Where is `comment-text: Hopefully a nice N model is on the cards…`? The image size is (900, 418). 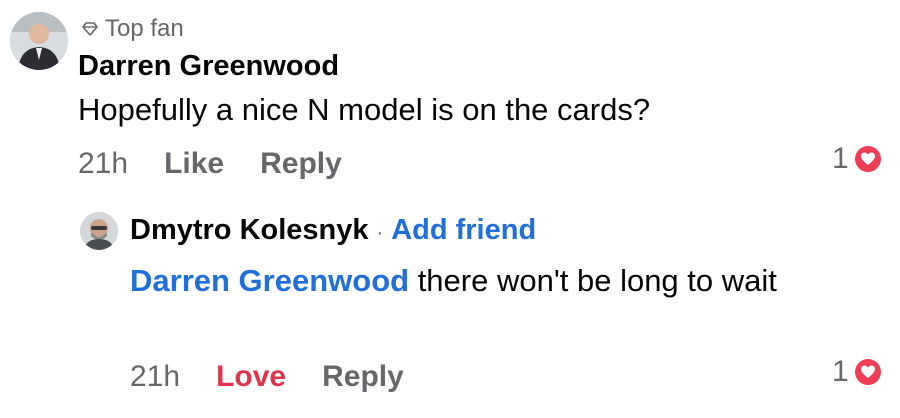
comment-text: Hopefully a nice N model is on the cards… is located at coordinates (364, 109).